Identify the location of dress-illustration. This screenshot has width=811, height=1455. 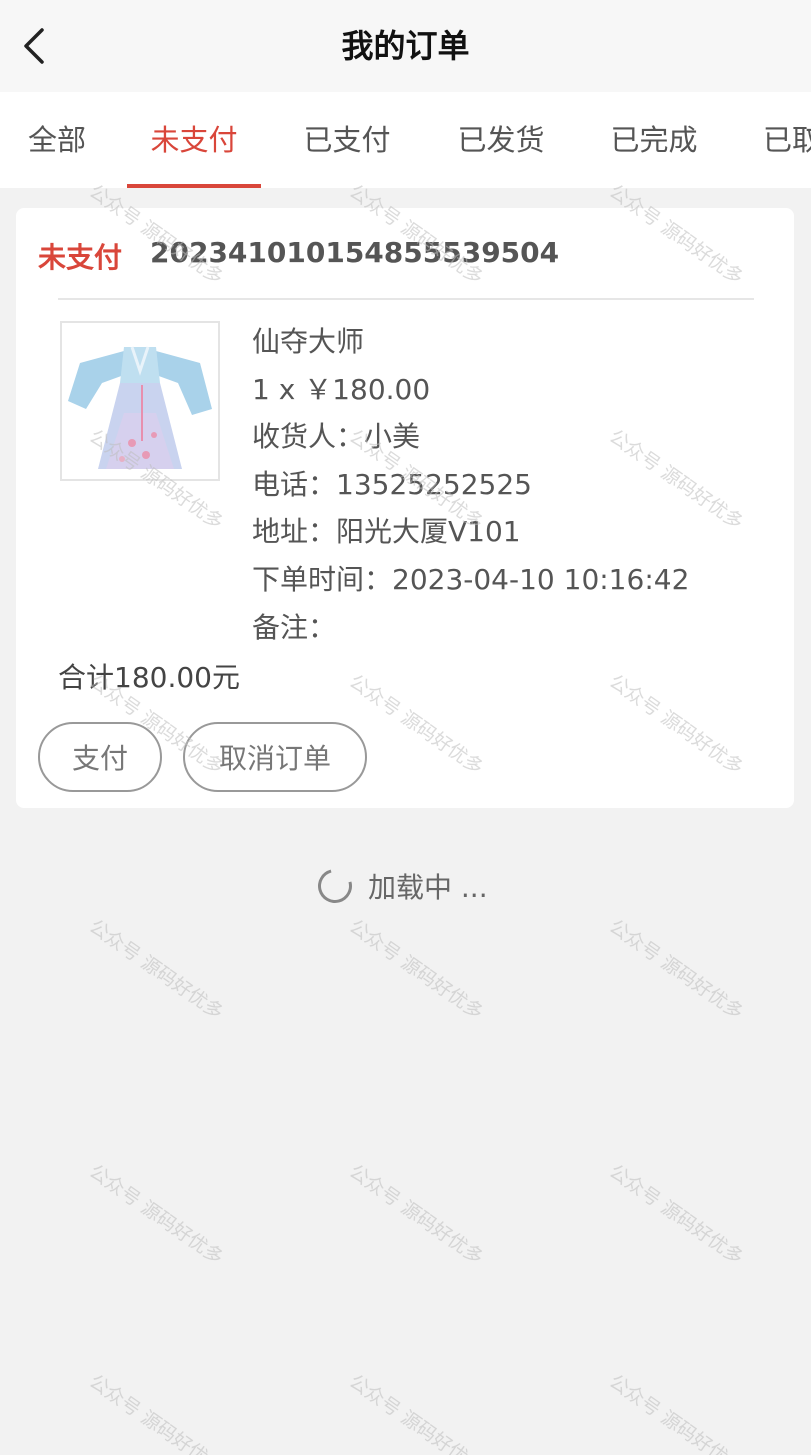
(140, 401).